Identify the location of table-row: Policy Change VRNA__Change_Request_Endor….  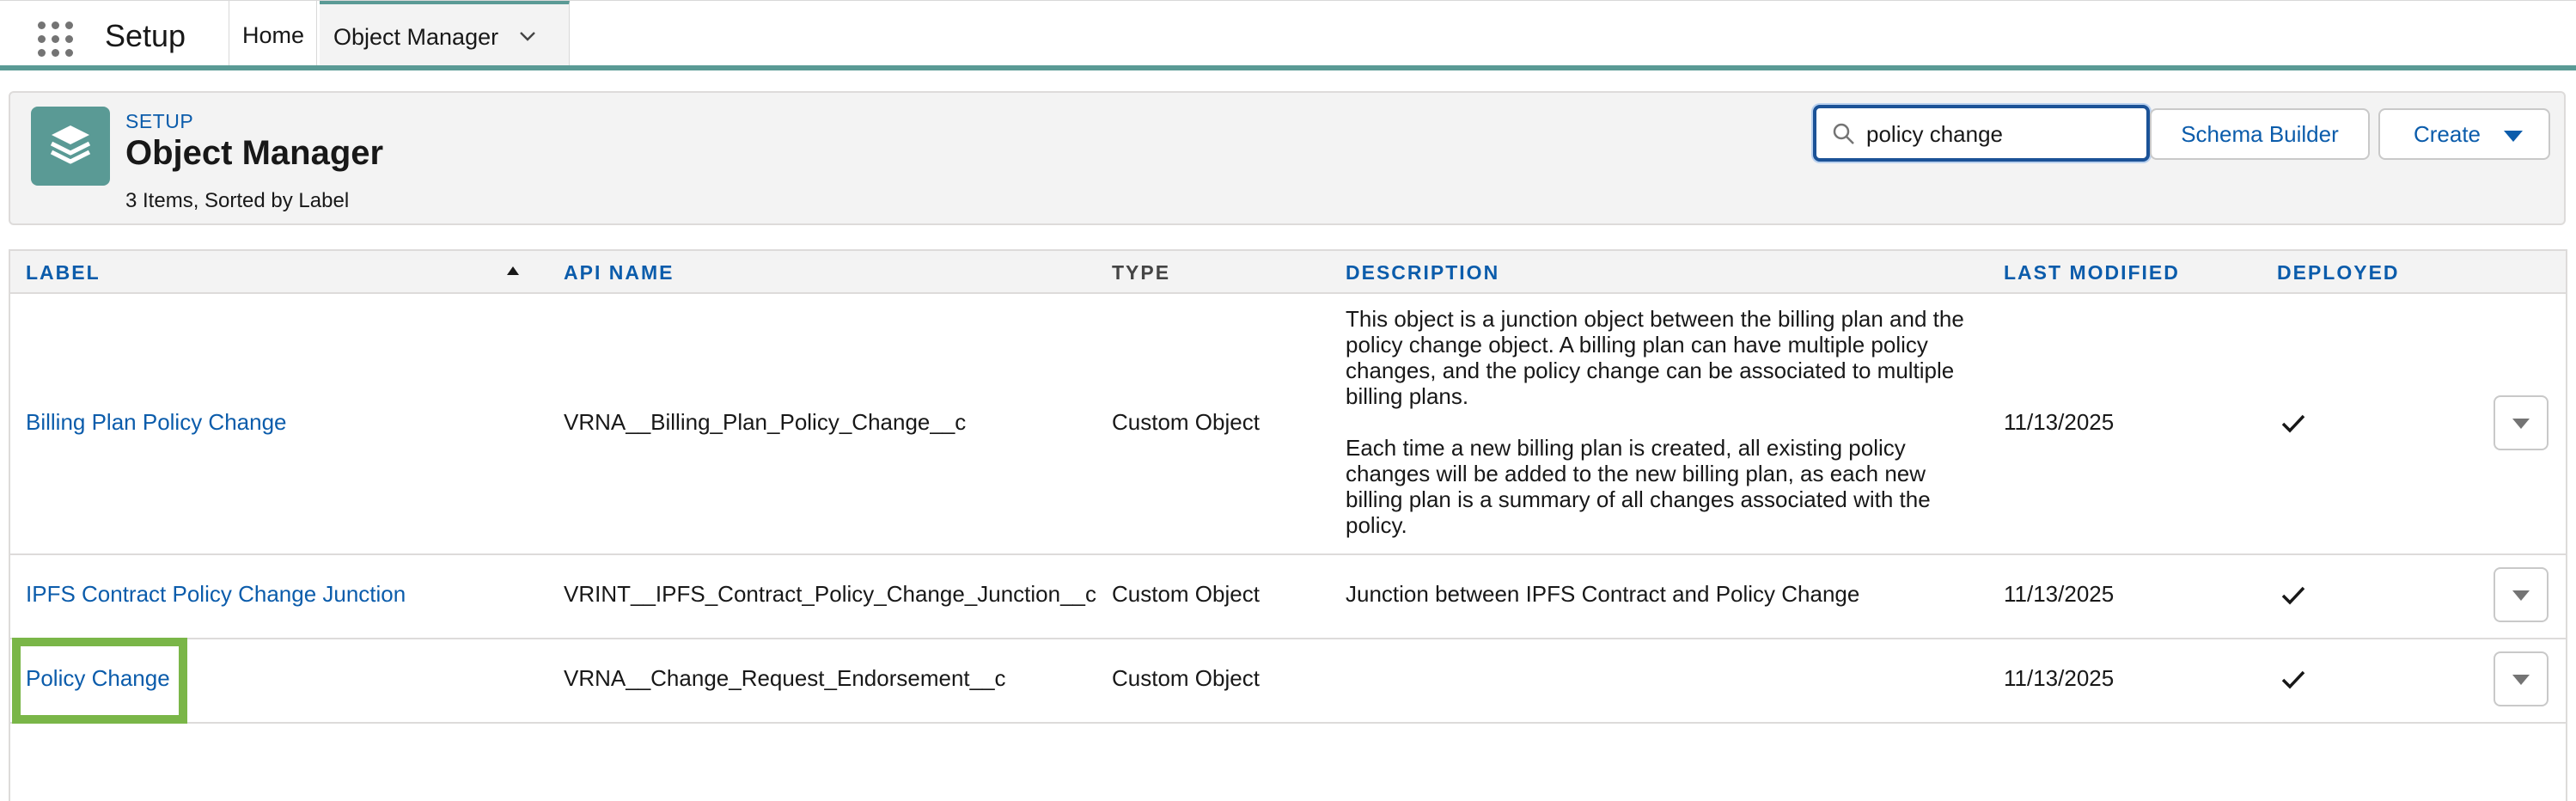
(1288, 681).